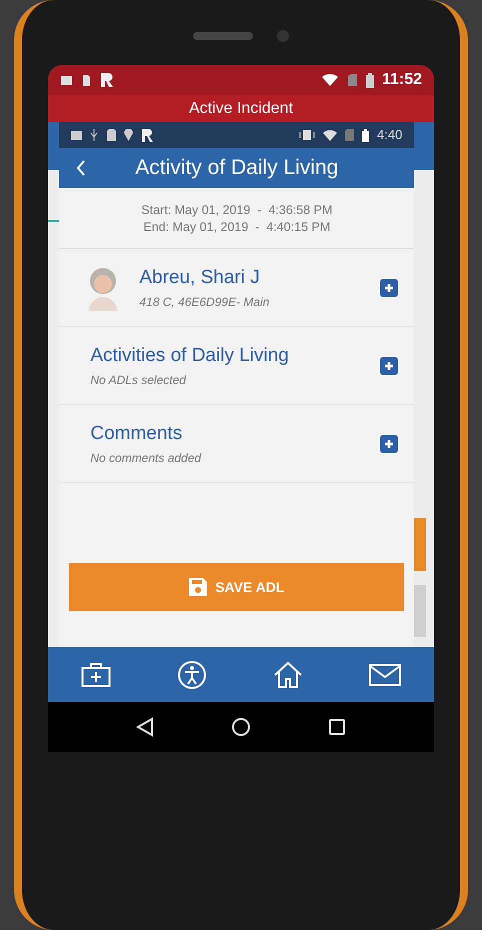 The height and width of the screenshot is (930, 482). Describe the element at coordinates (240, 727) in the screenshot. I see `home-circle-icon` at that location.